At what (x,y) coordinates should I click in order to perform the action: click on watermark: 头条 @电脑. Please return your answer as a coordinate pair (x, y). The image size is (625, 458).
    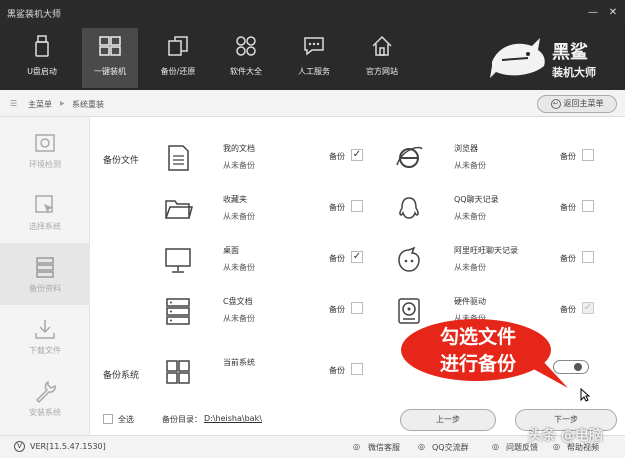
    Looking at the image, I should click on (565, 436).